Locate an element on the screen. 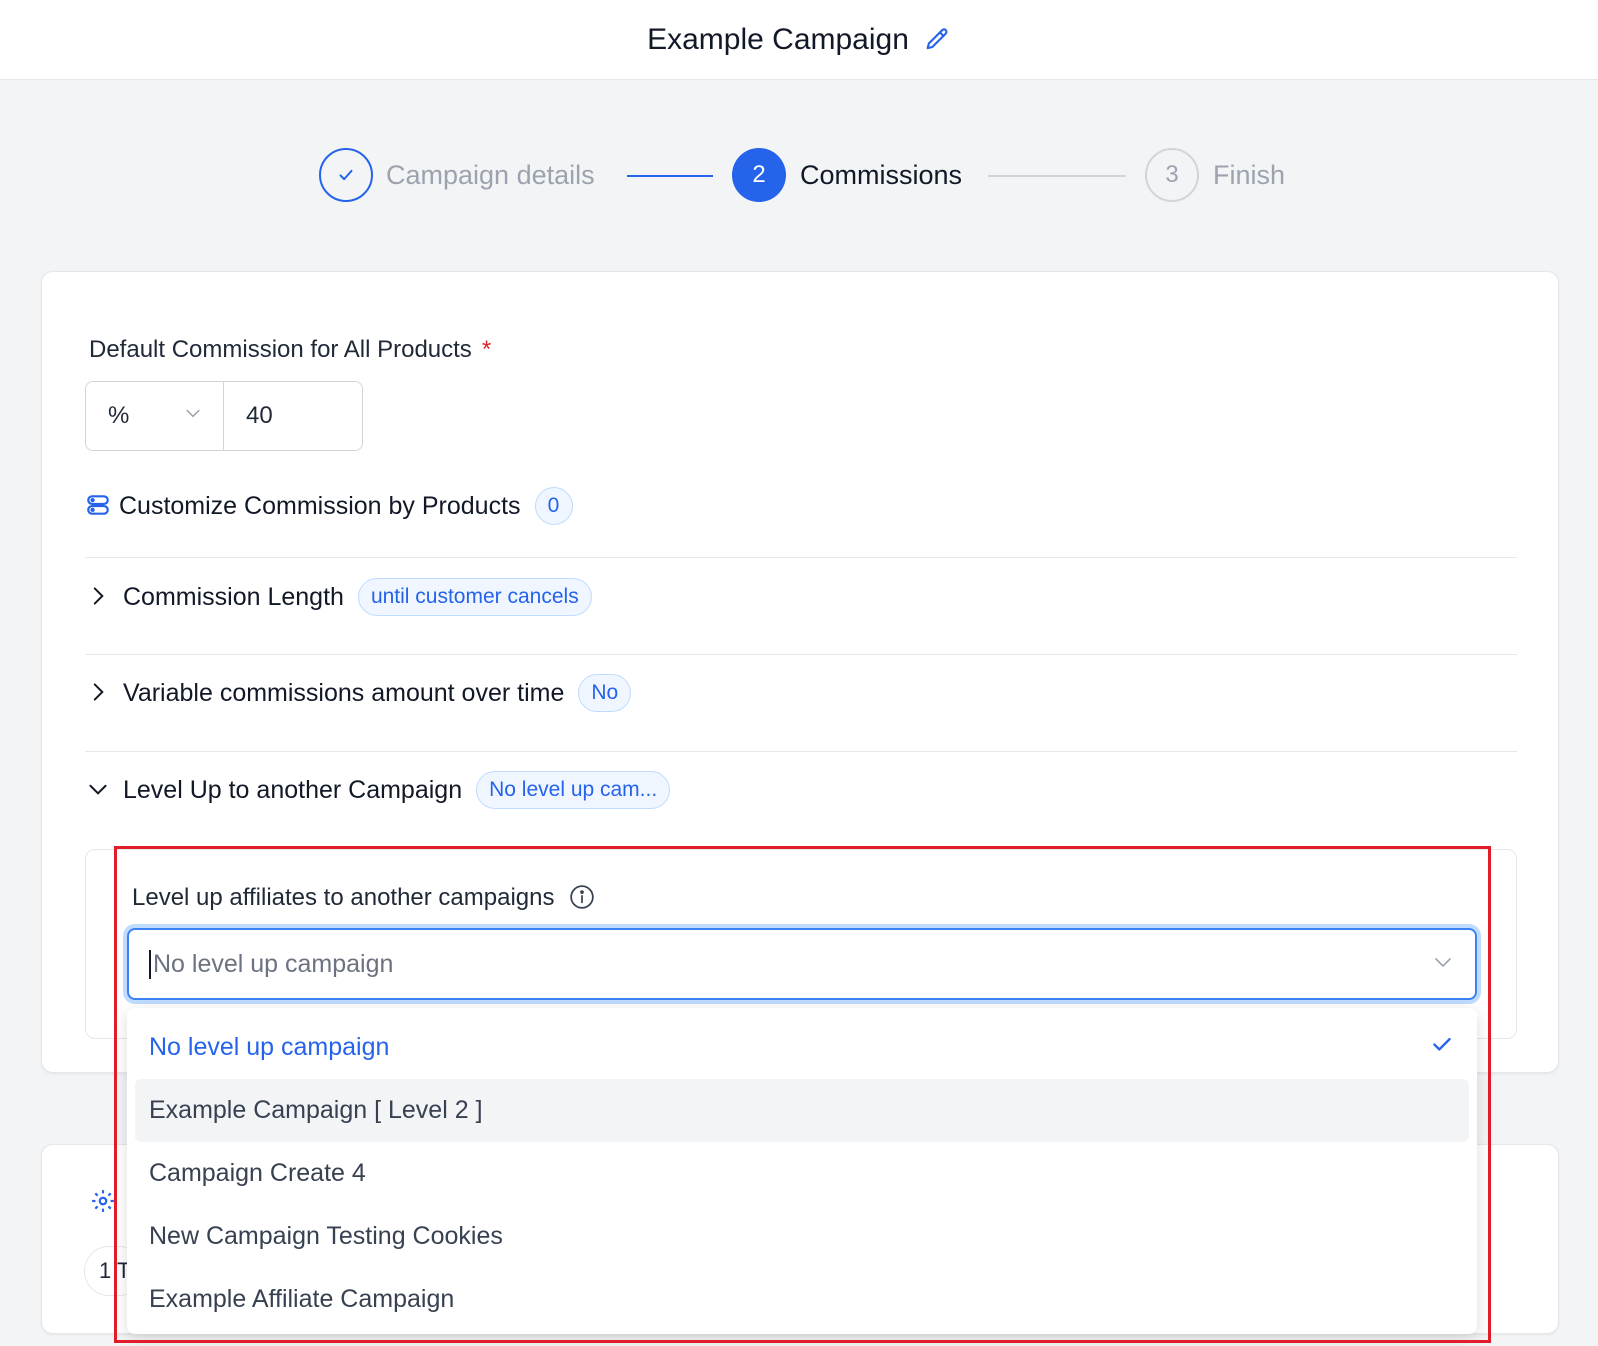 The image size is (1598, 1346). required-mark: * is located at coordinates (486, 349).